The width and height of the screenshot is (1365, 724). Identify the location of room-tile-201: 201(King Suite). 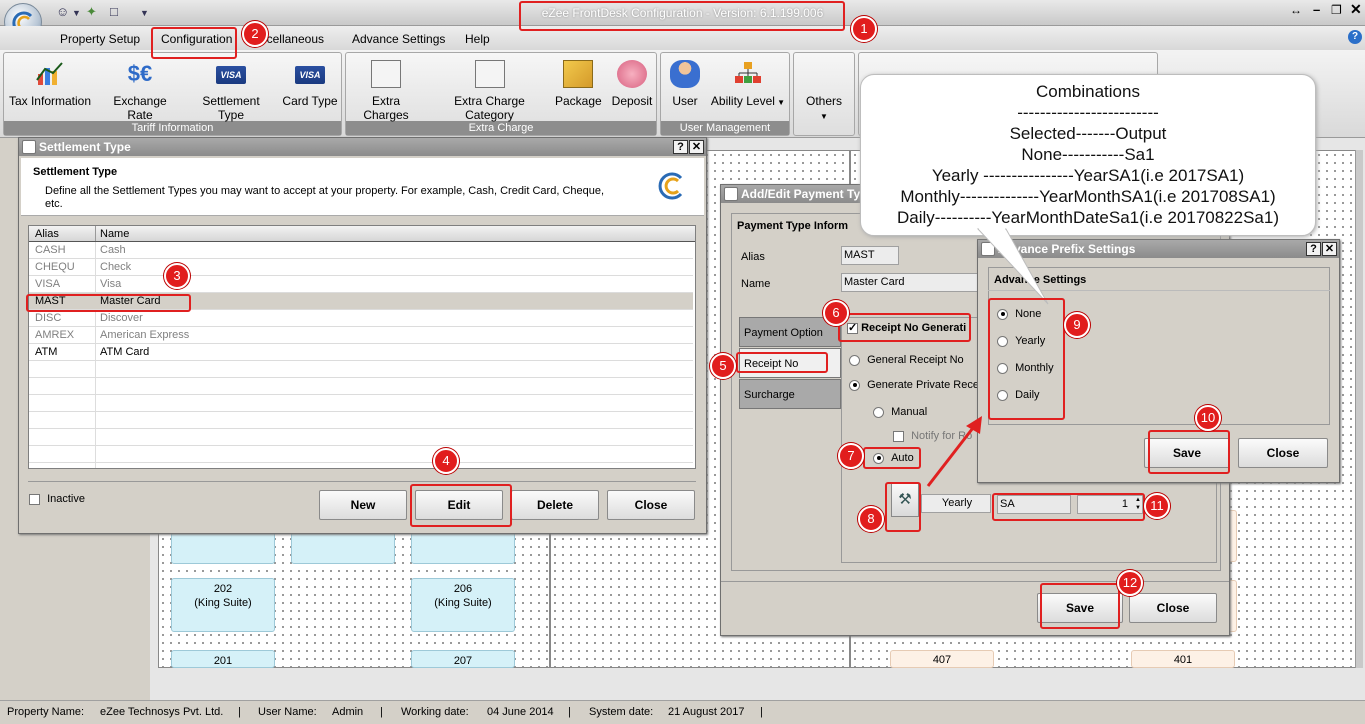
(223, 659).